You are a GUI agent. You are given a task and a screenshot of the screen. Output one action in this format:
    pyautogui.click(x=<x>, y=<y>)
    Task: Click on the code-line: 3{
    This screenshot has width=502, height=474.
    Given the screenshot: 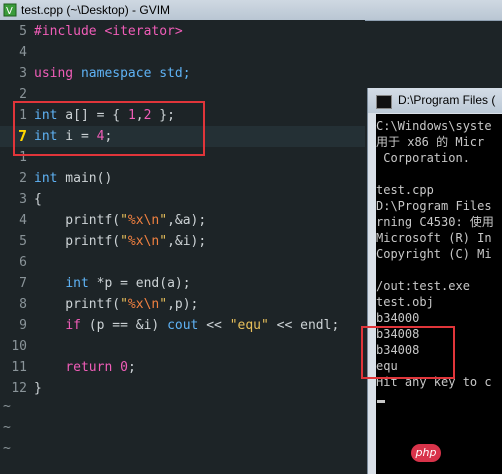 What is the action you would take?
    pyautogui.click(x=182, y=199)
    